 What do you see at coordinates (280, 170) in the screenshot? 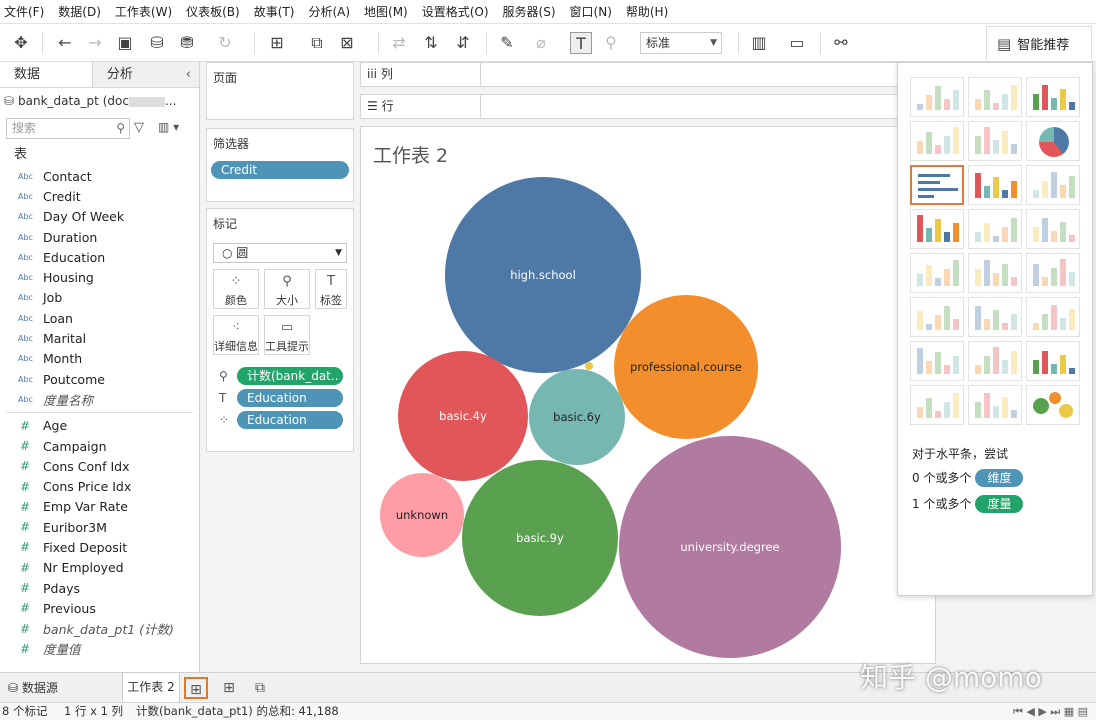
I see `filter-pill-credit: Credit` at bounding box center [280, 170].